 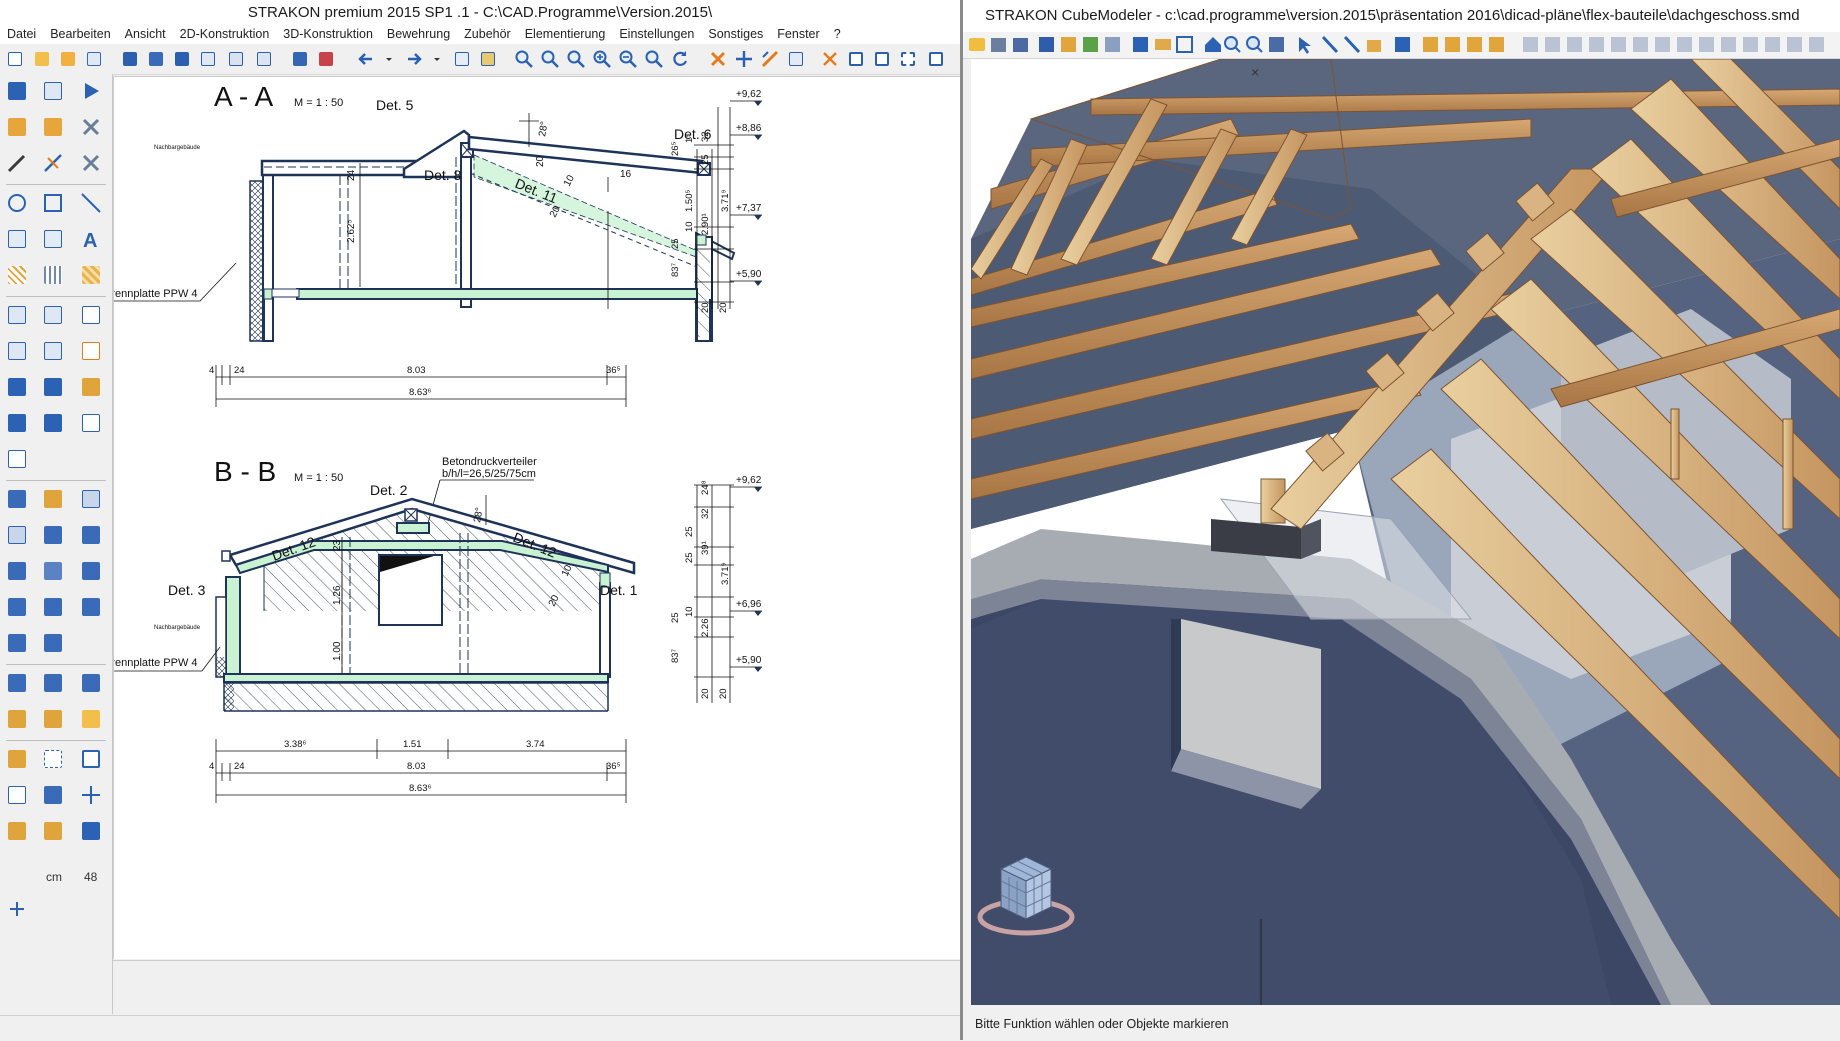 I want to click on frame-select-icon, so click(x=856, y=59).